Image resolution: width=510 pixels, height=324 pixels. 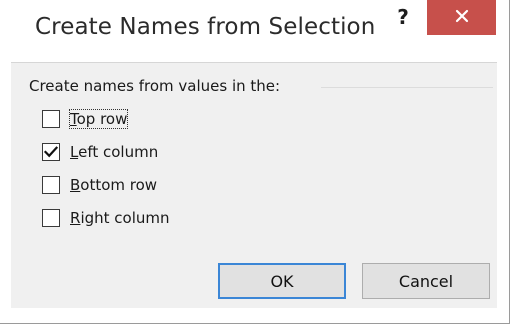 What do you see at coordinates (51, 218) in the screenshot?
I see `right-column-checkbox` at bounding box center [51, 218].